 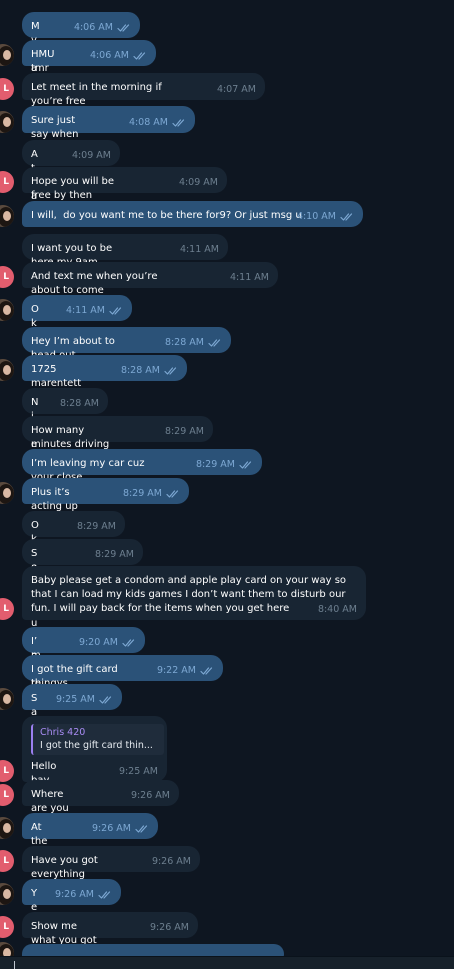 I want to click on outgoing-message: Plus it’s acting up 8:29 AM, so click(x=105, y=495).